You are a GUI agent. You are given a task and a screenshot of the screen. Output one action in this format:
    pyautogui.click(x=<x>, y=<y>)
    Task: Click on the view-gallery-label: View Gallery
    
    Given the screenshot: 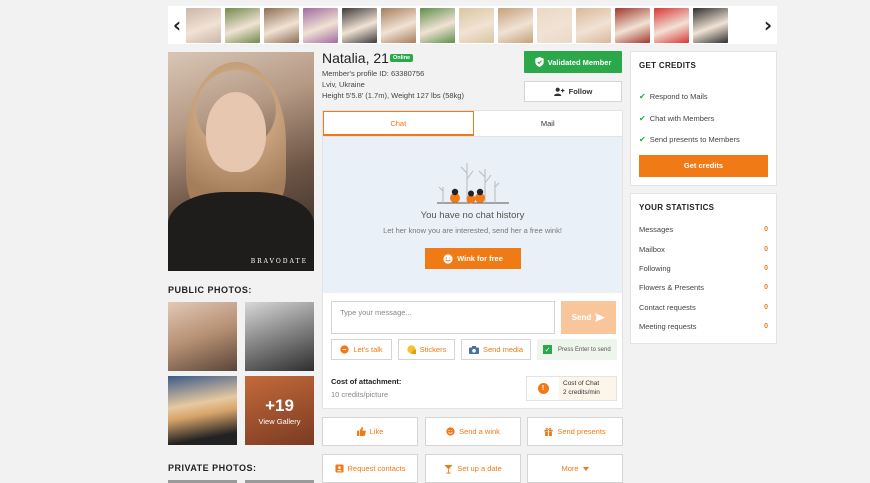 What is the action you would take?
    pyautogui.click(x=279, y=421)
    